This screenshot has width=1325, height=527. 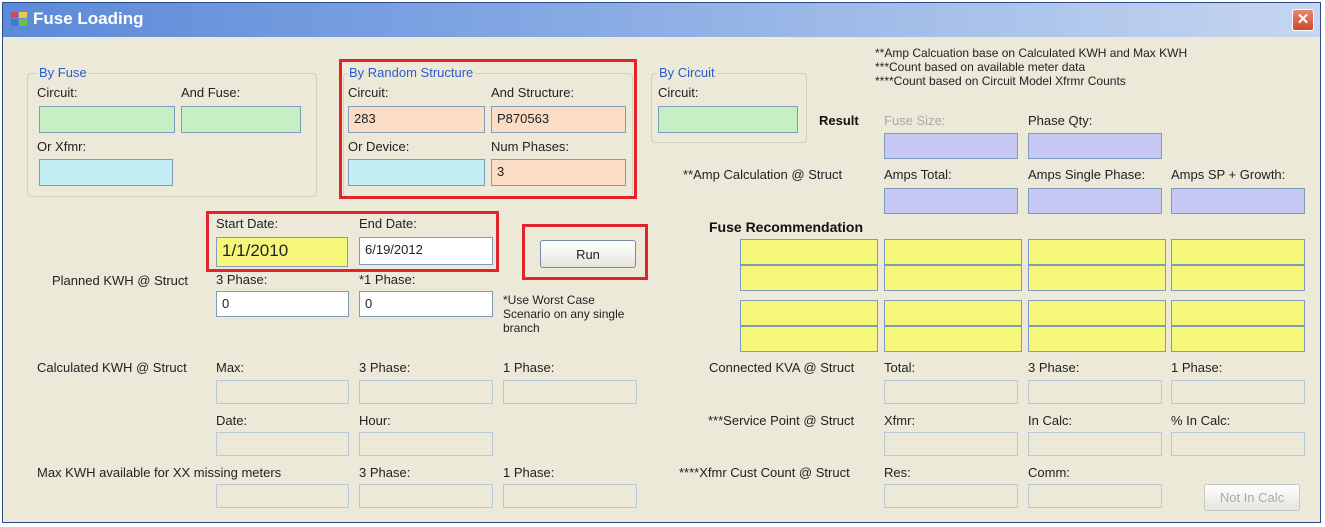 What do you see at coordinates (112, 367) in the screenshot?
I see `calculated-kwh-label: Calculated KWH @ Struct` at bounding box center [112, 367].